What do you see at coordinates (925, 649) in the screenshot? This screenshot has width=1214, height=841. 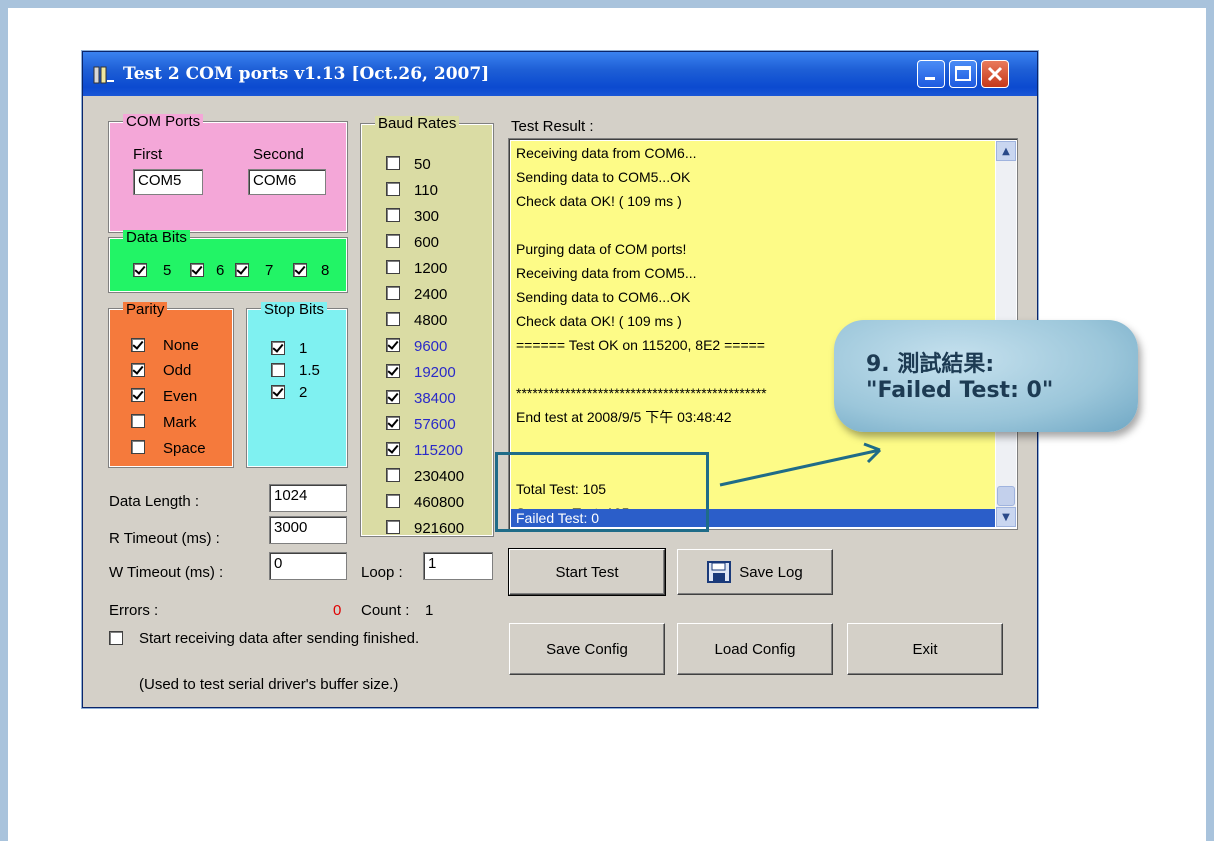 I see `exit-button: Exit` at bounding box center [925, 649].